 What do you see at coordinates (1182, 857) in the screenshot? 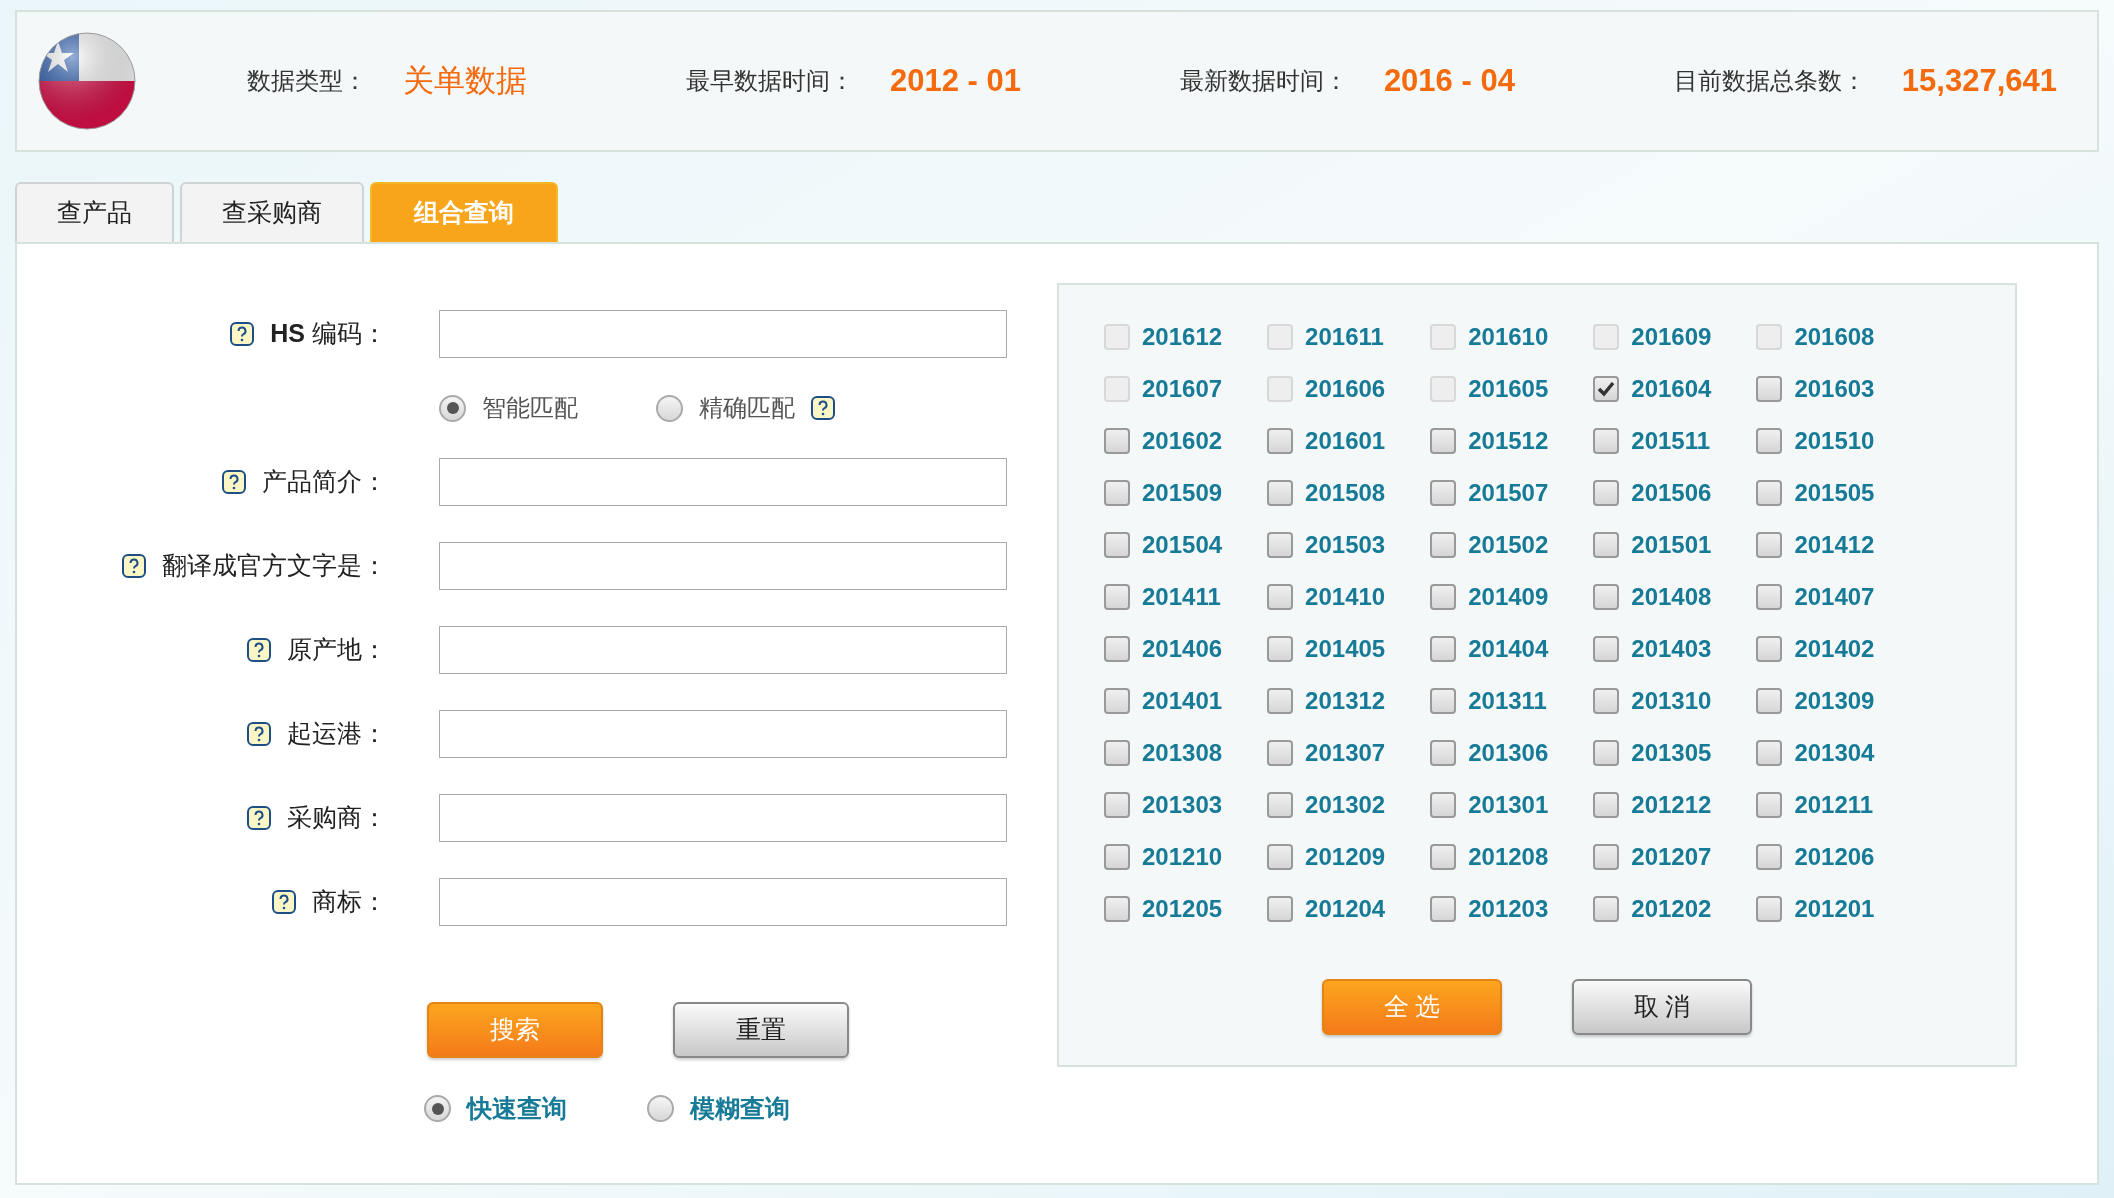
I see `month-label: 201210` at bounding box center [1182, 857].